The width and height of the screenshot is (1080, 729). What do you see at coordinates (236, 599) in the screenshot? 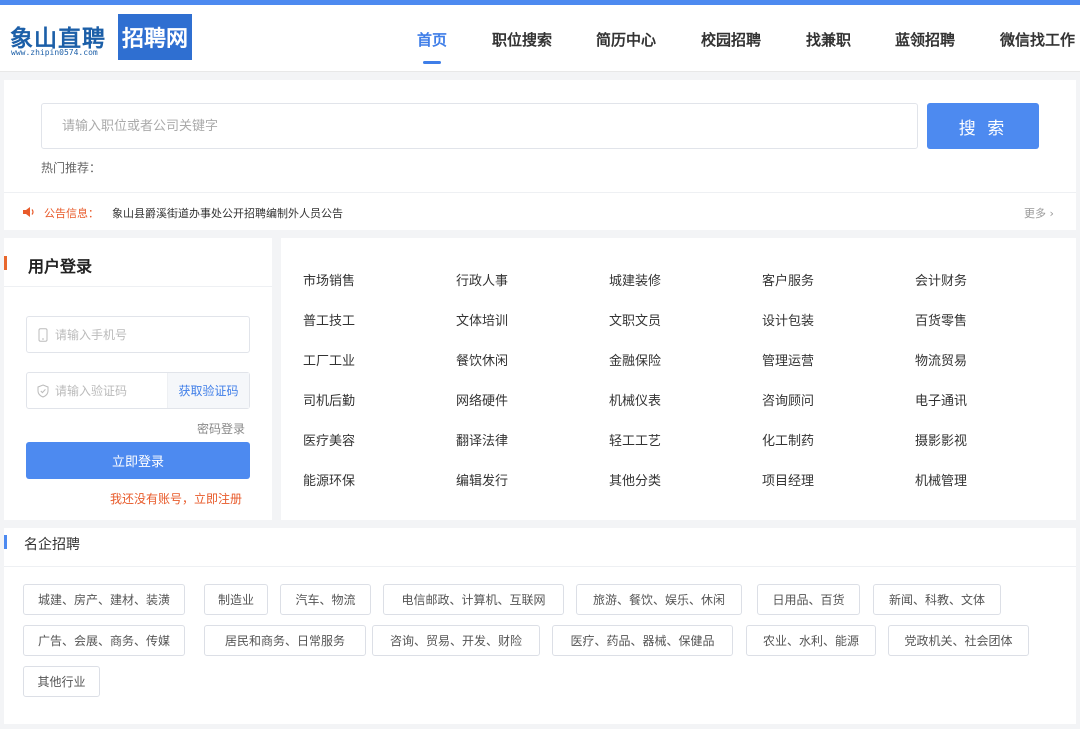
I see `industry-tag: 制造业` at bounding box center [236, 599].